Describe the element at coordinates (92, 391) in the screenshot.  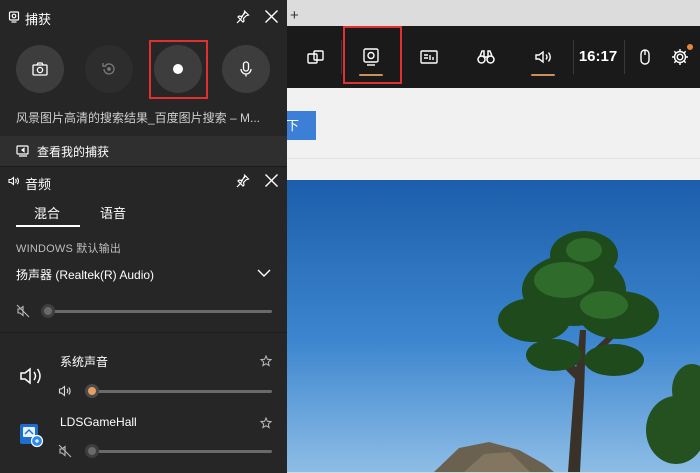
I see `system-sounds-volume-thumb` at that location.